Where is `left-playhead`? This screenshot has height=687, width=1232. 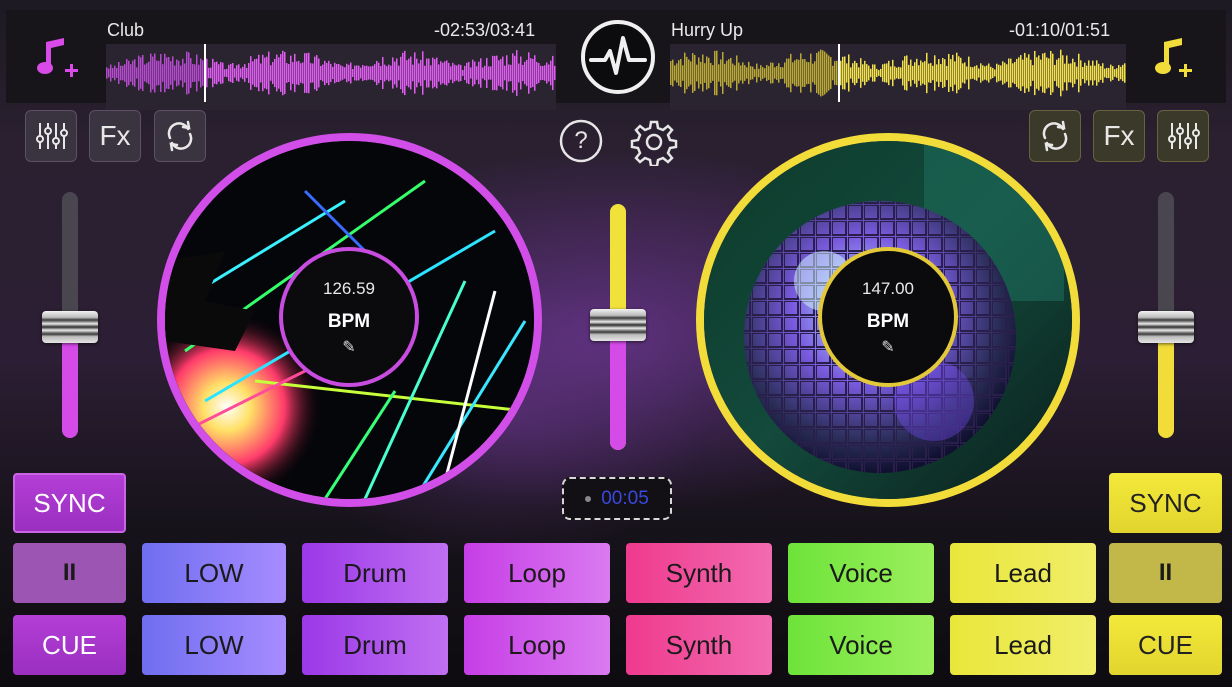
left-playhead is located at coordinates (205, 73).